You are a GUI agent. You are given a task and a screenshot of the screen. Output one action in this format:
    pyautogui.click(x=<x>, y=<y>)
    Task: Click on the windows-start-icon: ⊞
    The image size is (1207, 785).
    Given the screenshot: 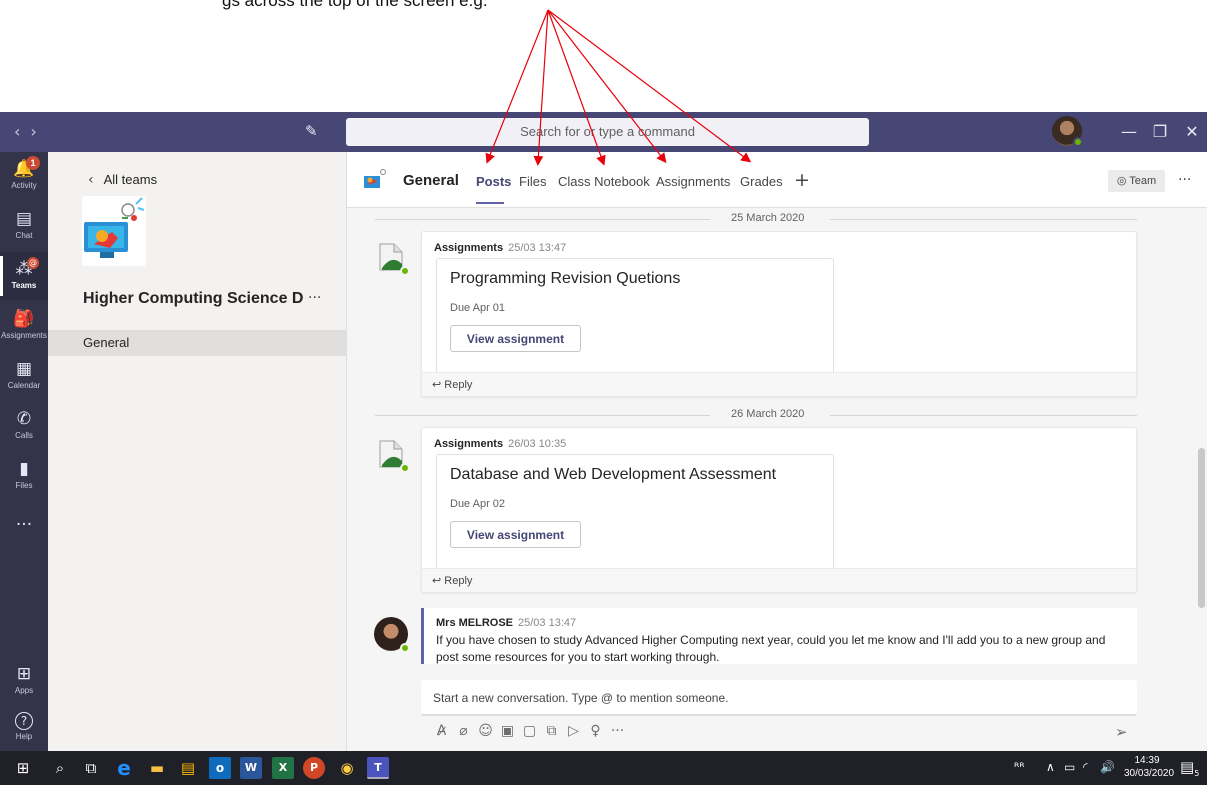 What is the action you would take?
    pyautogui.click(x=23, y=768)
    